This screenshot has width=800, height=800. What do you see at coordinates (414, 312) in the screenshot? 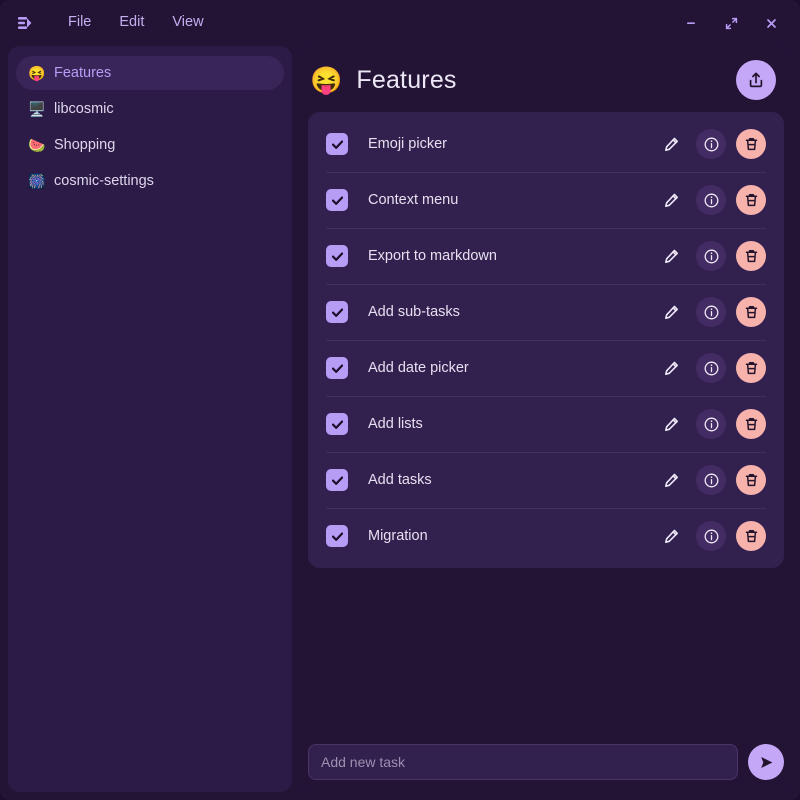
I see `task-label: Add sub-tasks` at bounding box center [414, 312].